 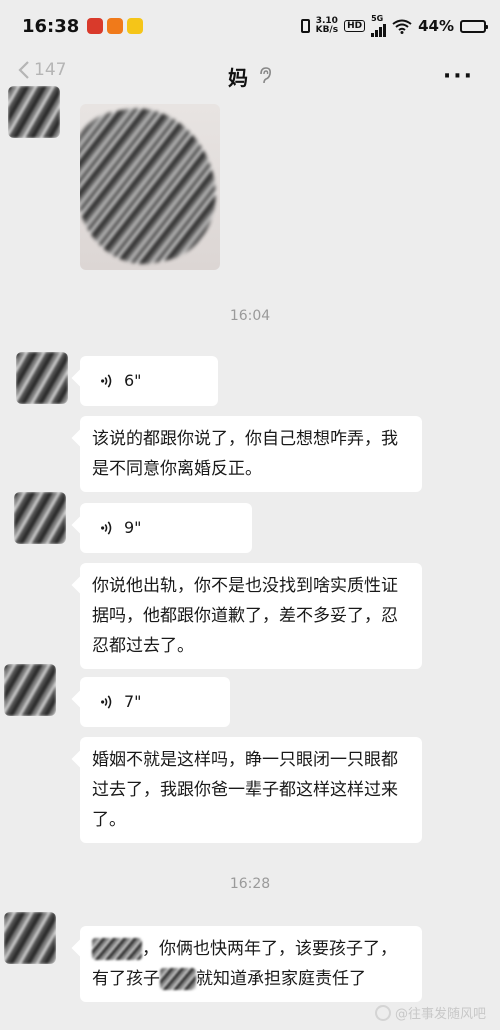 I want to click on image-message, so click(x=150, y=187).